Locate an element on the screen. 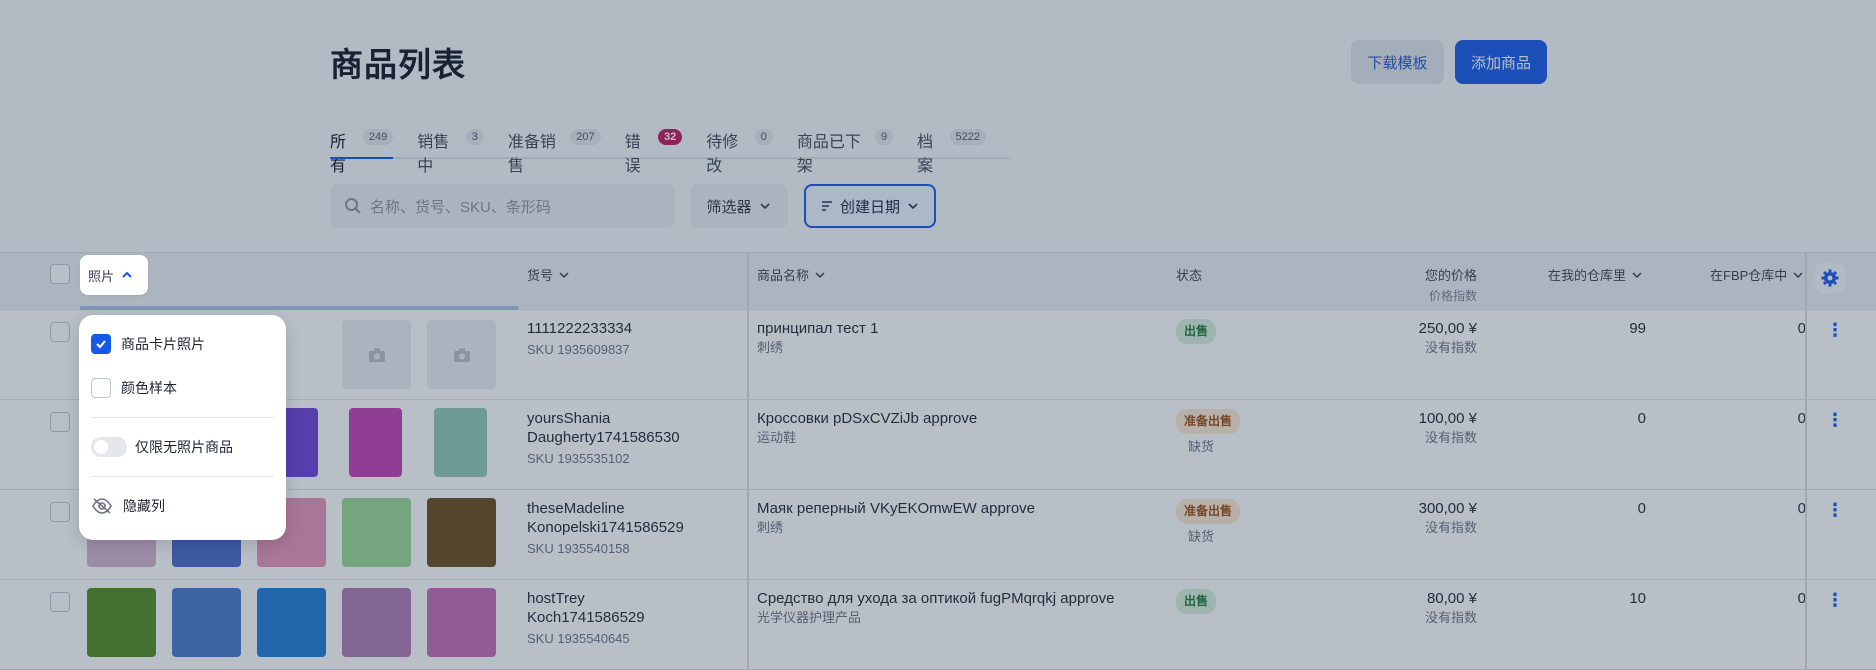 The width and height of the screenshot is (1876, 670). check-icon is located at coordinates (101, 344).